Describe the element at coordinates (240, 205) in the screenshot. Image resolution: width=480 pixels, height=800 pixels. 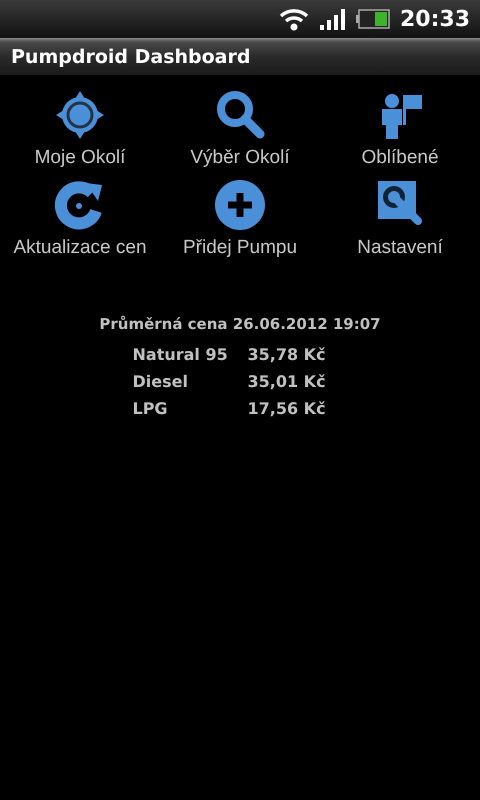
I see `plus-icon` at that location.